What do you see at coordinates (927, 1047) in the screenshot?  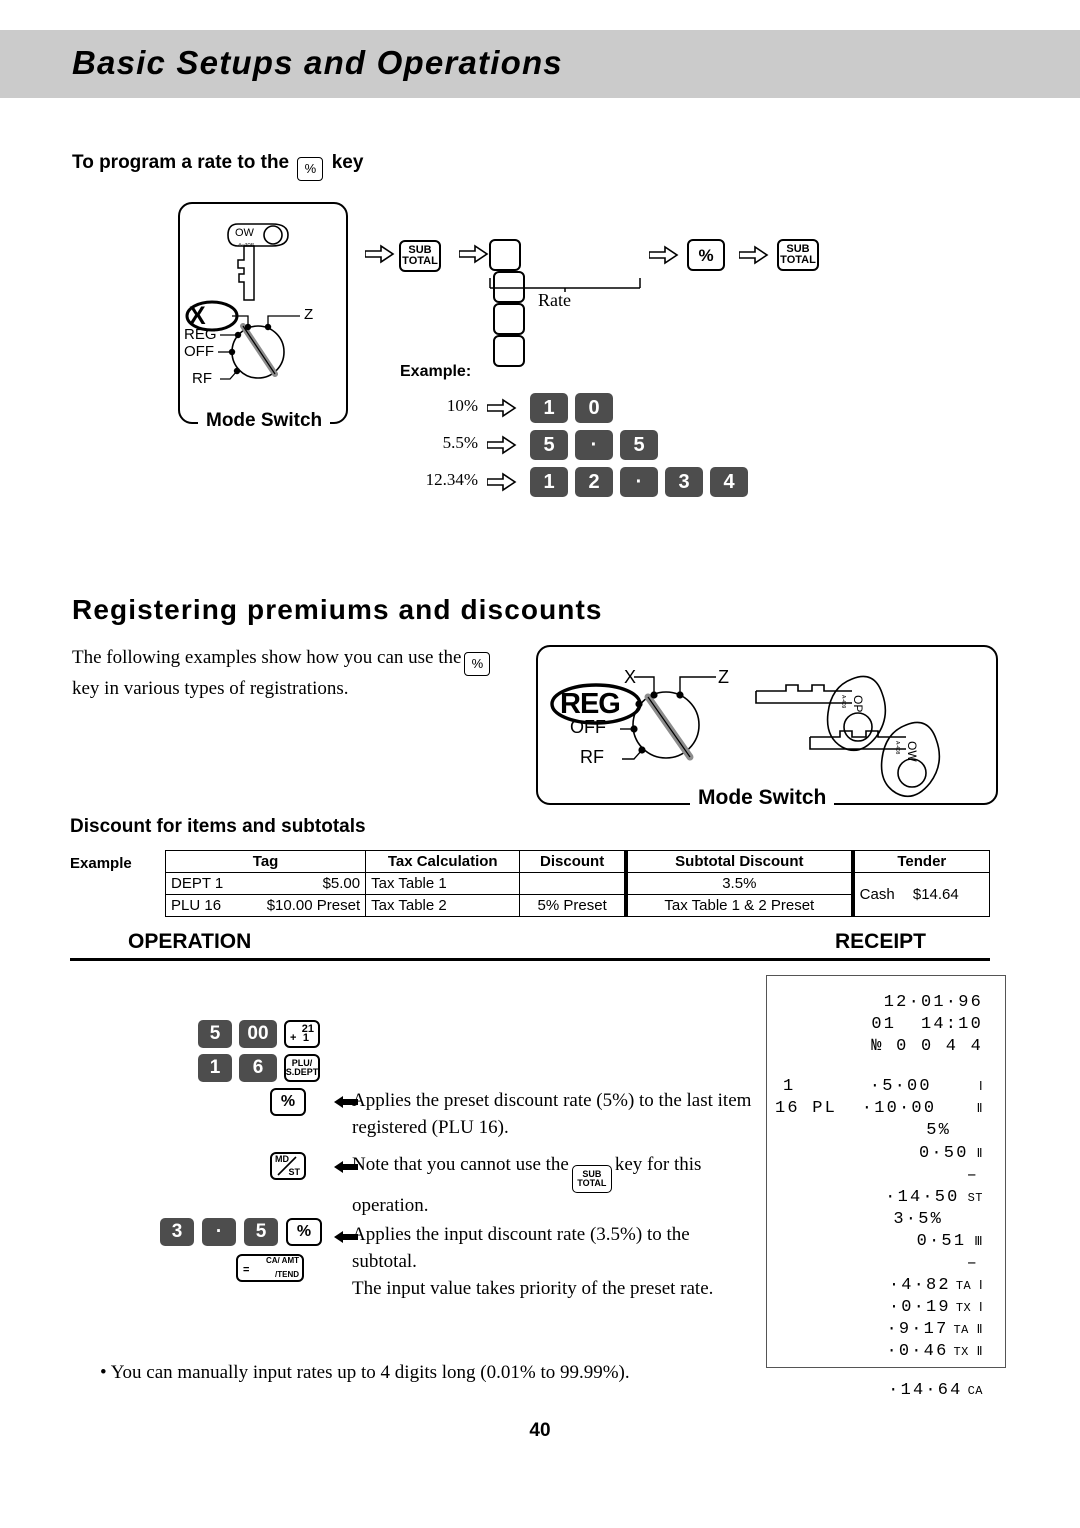 I see `receipt-line: № 0 0 4 4` at bounding box center [927, 1047].